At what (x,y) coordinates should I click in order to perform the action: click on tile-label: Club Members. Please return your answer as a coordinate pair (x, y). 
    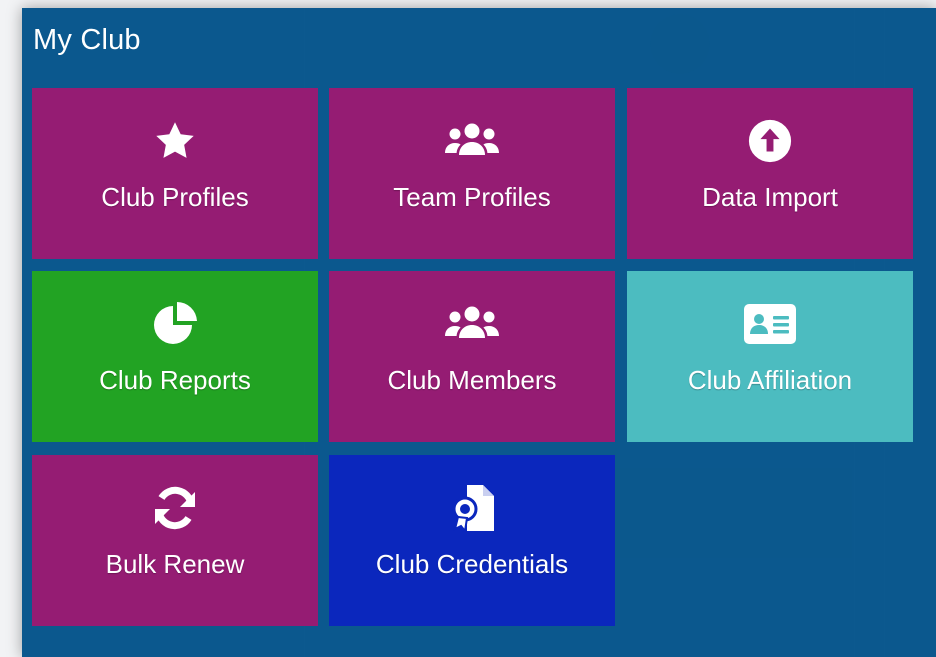
    Looking at the image, I should click on (472, 380).